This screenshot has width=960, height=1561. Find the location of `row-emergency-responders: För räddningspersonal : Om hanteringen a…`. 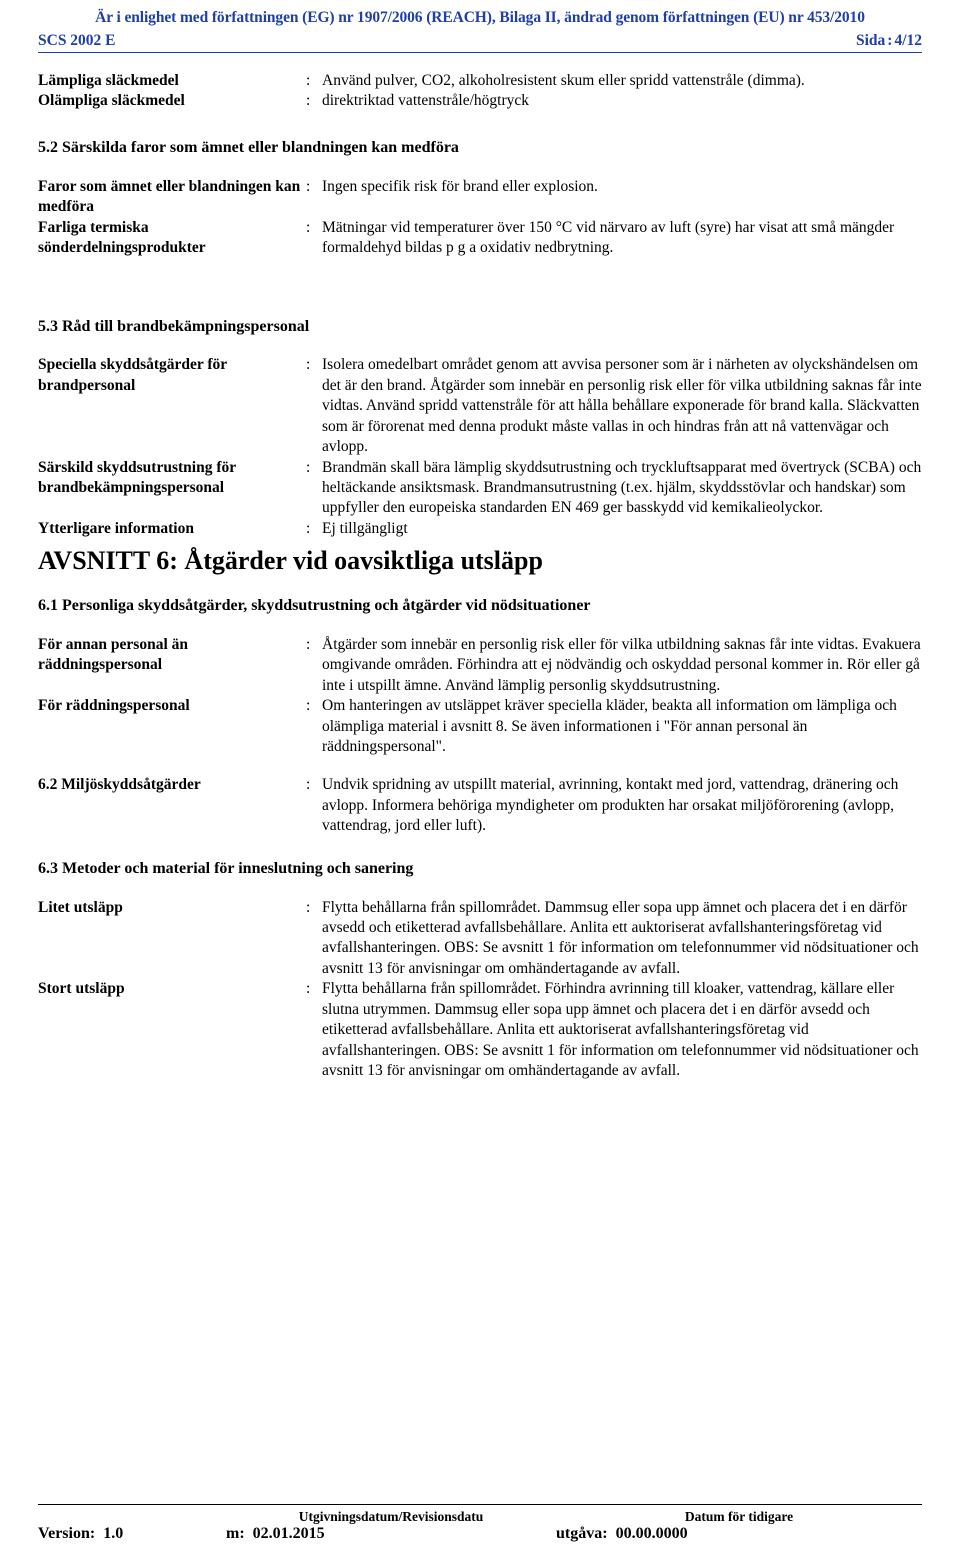

row-emergency-responders: För räddningspersonal : Om hanteringen a… is located at coordinates (480, 726).